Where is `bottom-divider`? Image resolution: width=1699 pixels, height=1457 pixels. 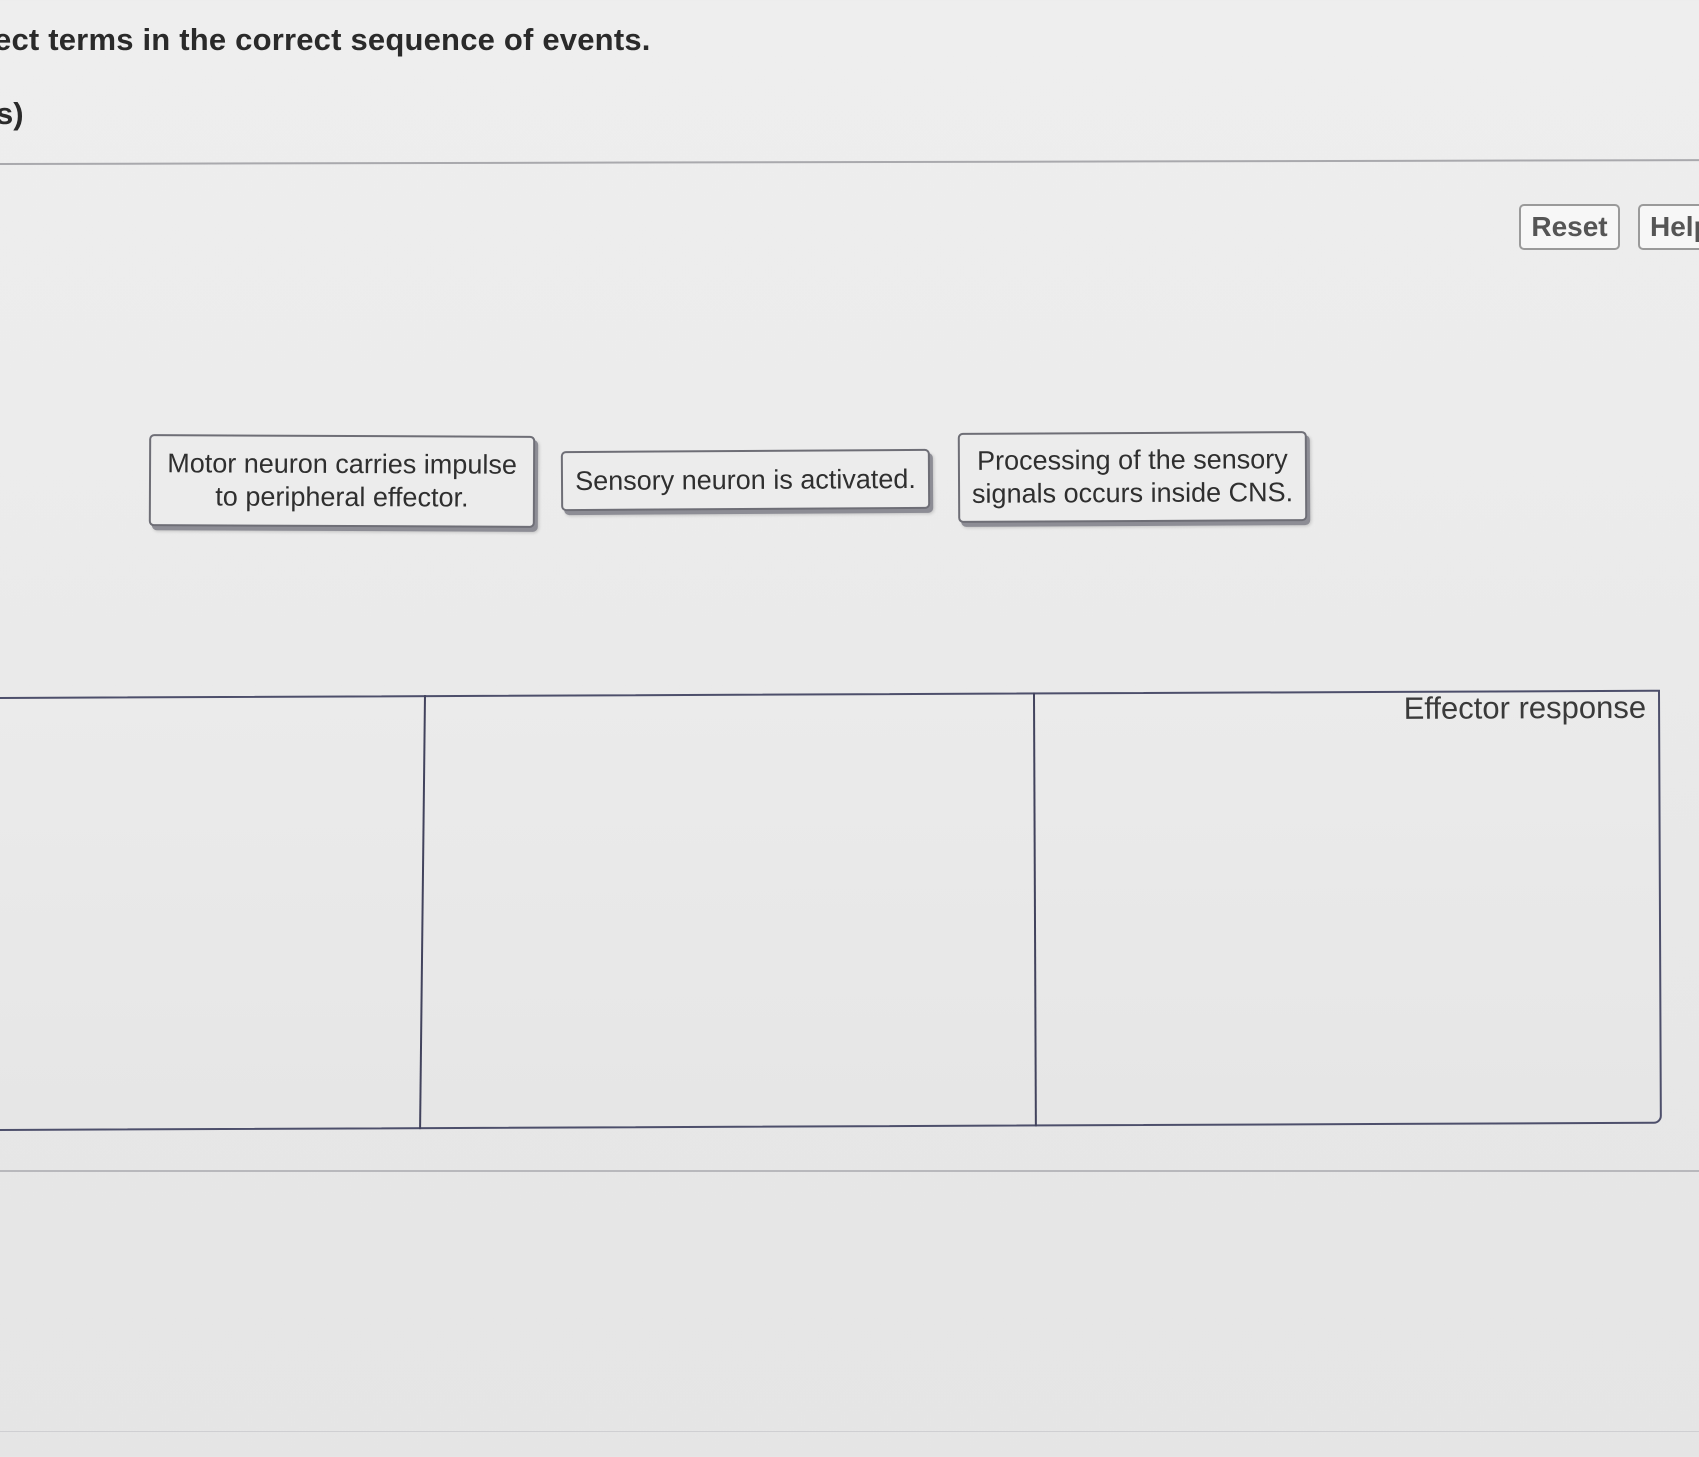
bottom-divider is located at coordinates (849, 1171).